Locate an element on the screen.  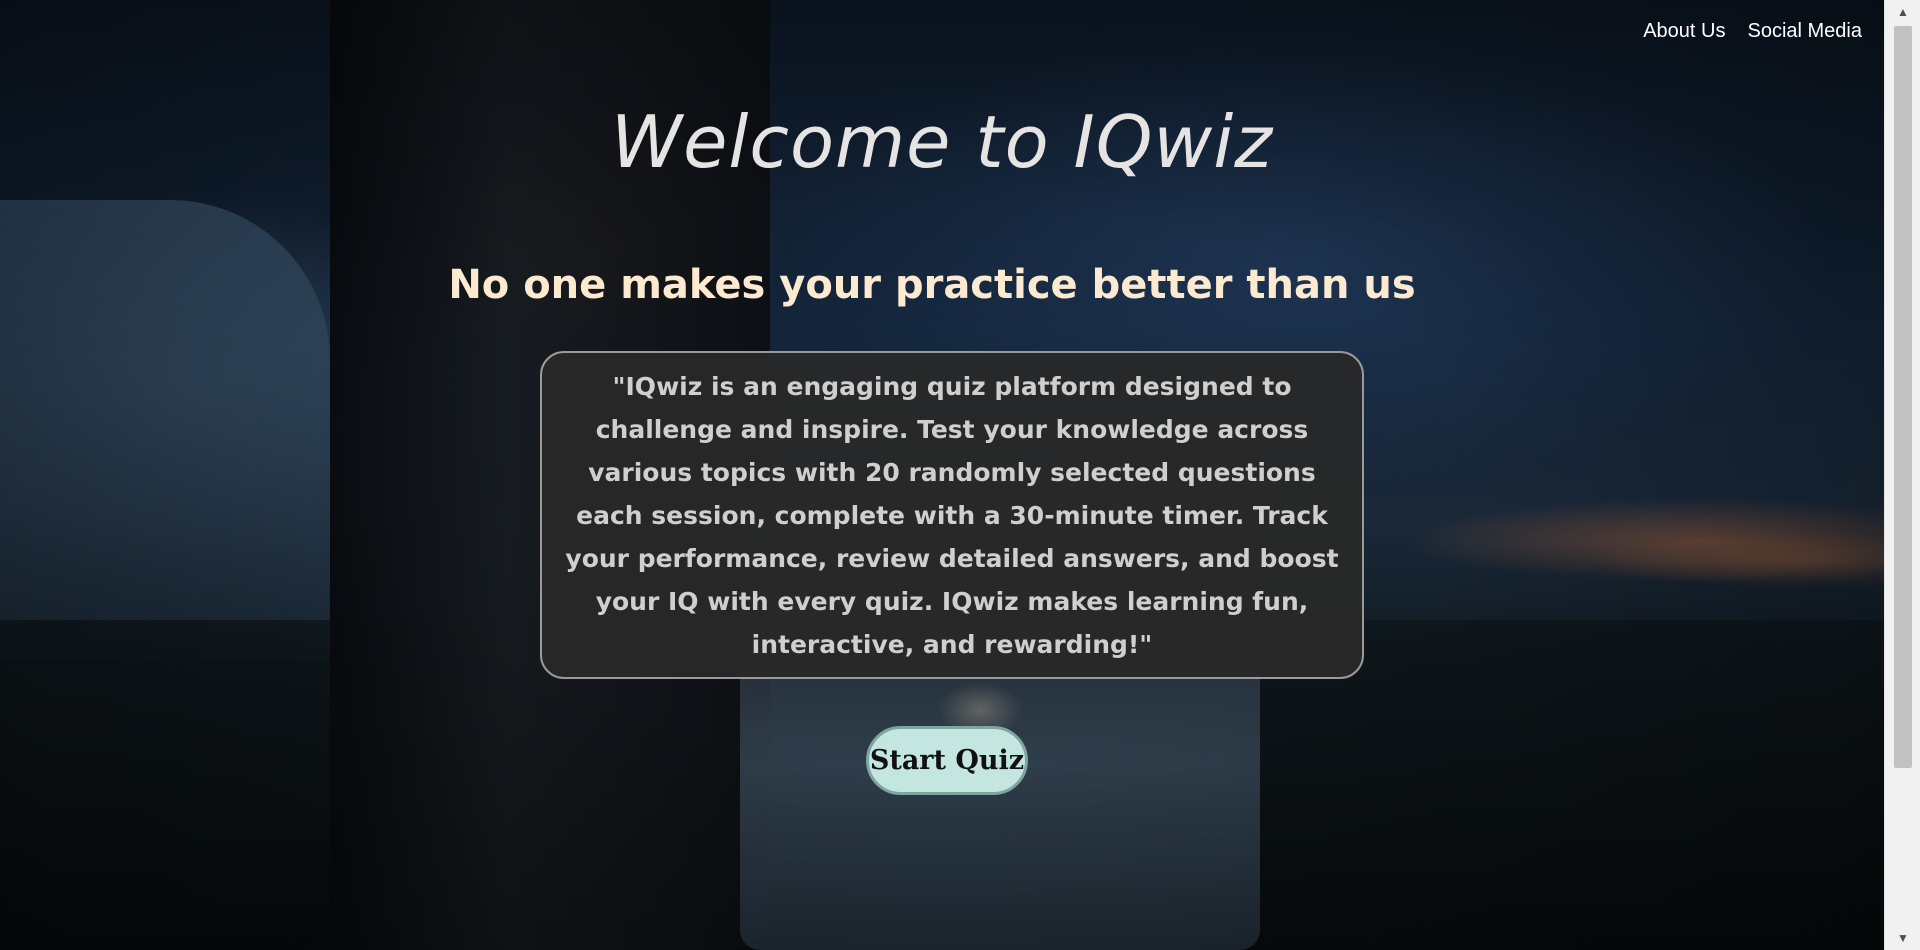
scroll-down-arrow-icon: ▼ is located at coordinates (1902, 938).